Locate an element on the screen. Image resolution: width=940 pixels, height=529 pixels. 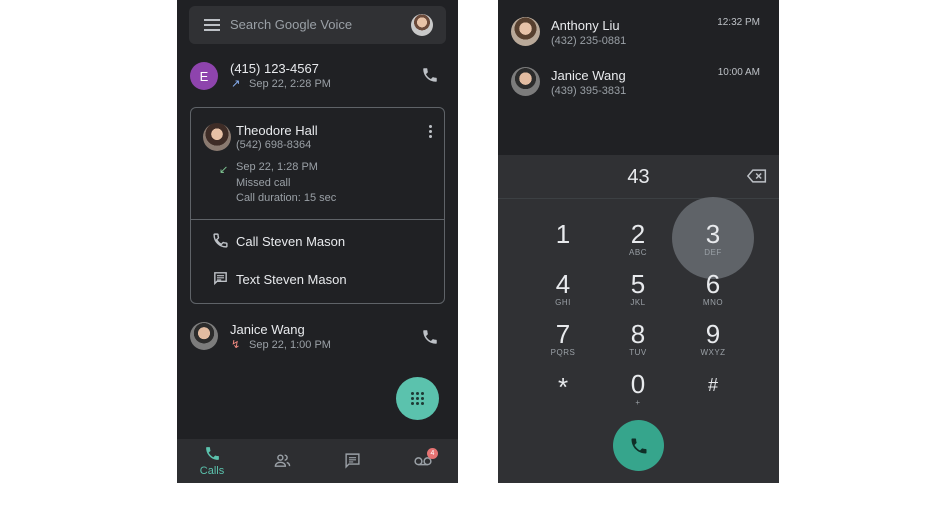
key-2: 2 ABC is located at coordinates (638, 239).